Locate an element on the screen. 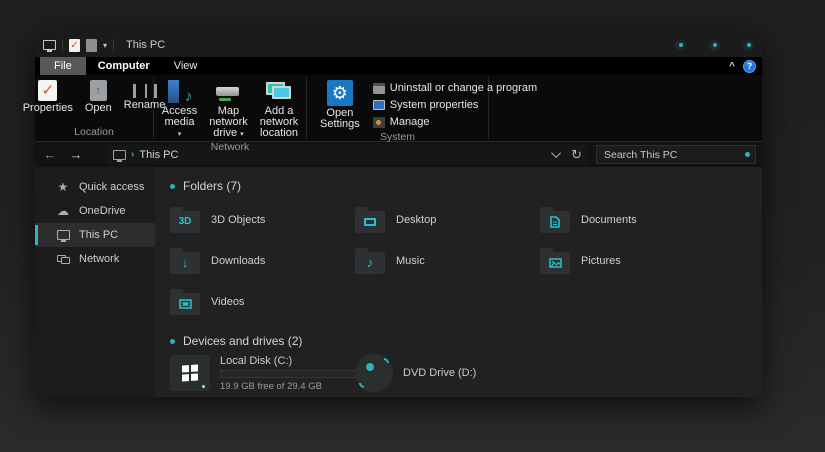 The image size is (825, 452). drive-name: Local Disk (C:) is located at coordinates (256, 360).